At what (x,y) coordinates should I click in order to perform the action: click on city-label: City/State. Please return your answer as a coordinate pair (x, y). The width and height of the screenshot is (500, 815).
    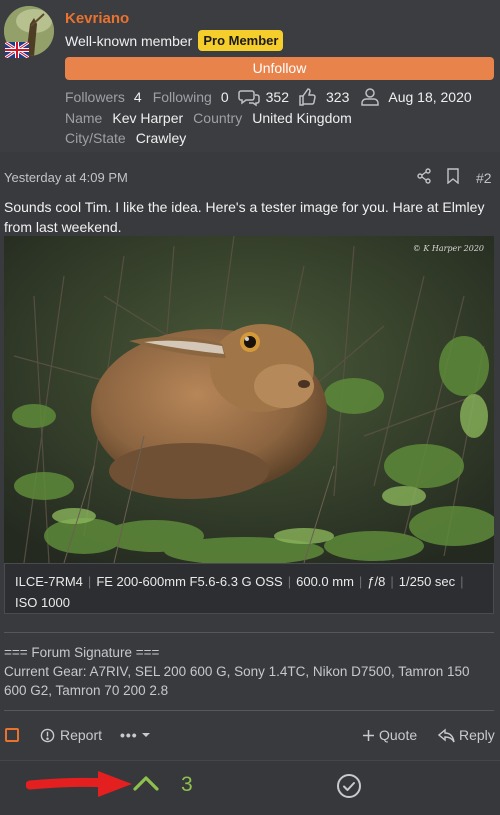
    Looking at the image, I should click on (95, 138).